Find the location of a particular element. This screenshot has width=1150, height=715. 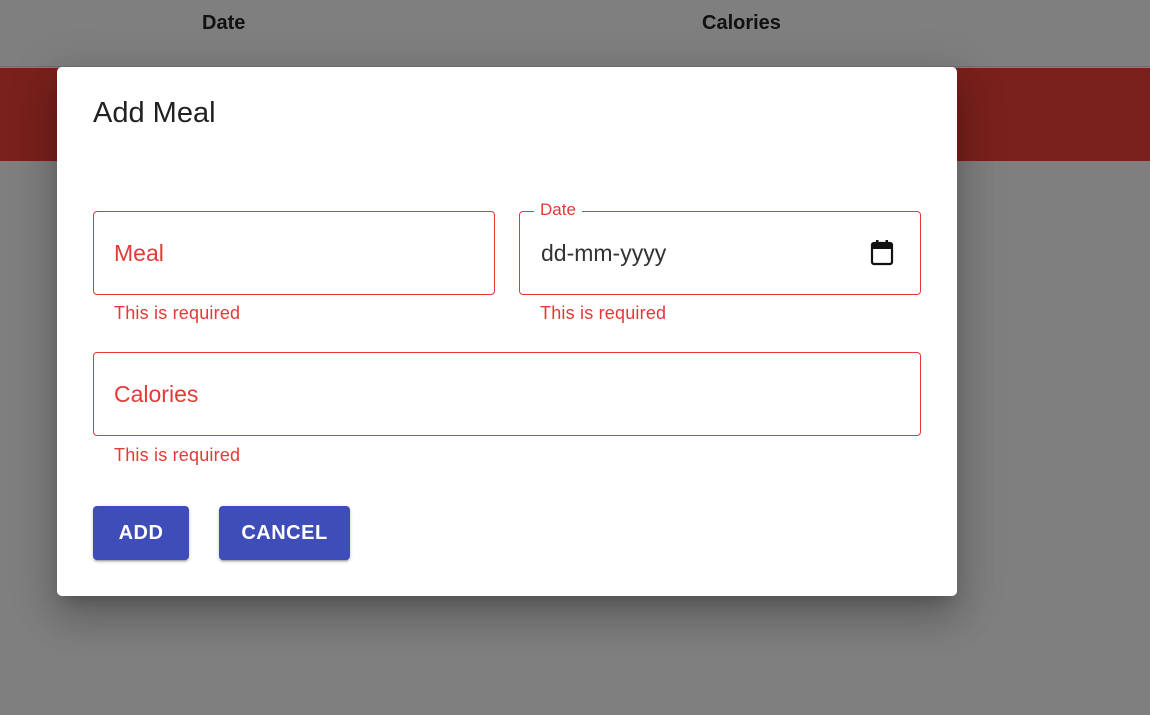

cancel-button: CANCEL is located at coordinates (284, 533).